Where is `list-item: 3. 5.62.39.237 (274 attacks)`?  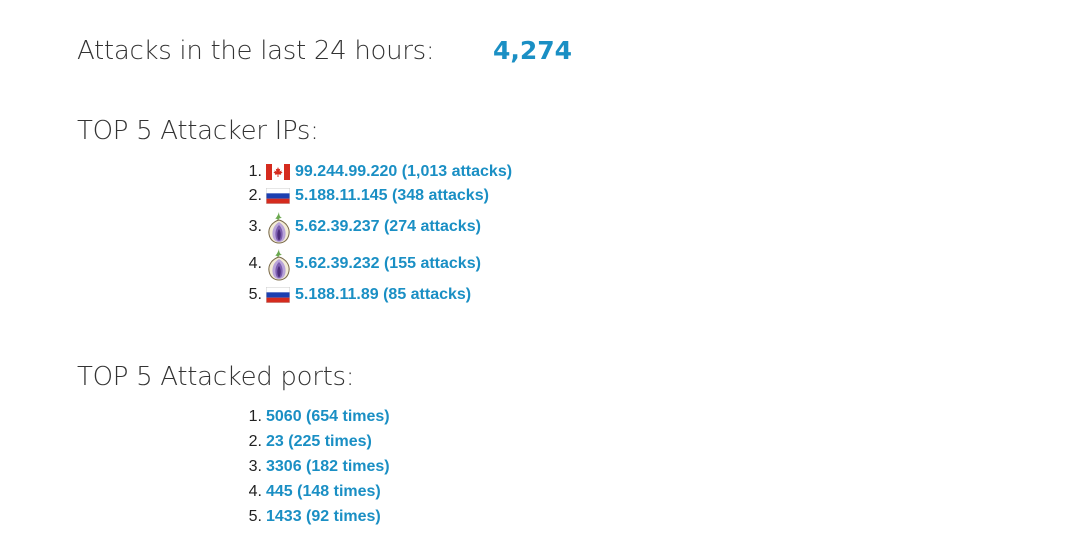 list-item: 3. 5.62.39.237 (274 attacks) is located at coordinates (372, 226).